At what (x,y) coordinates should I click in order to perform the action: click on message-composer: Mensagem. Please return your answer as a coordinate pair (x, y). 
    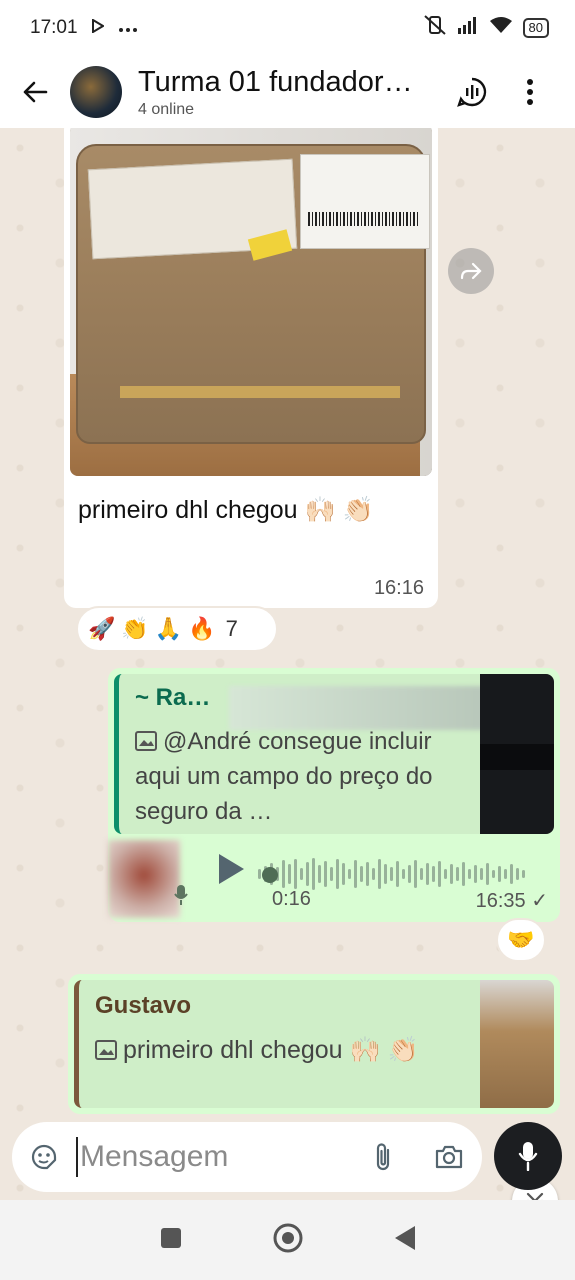
    Looking at the image, I should click on (247, 1157).